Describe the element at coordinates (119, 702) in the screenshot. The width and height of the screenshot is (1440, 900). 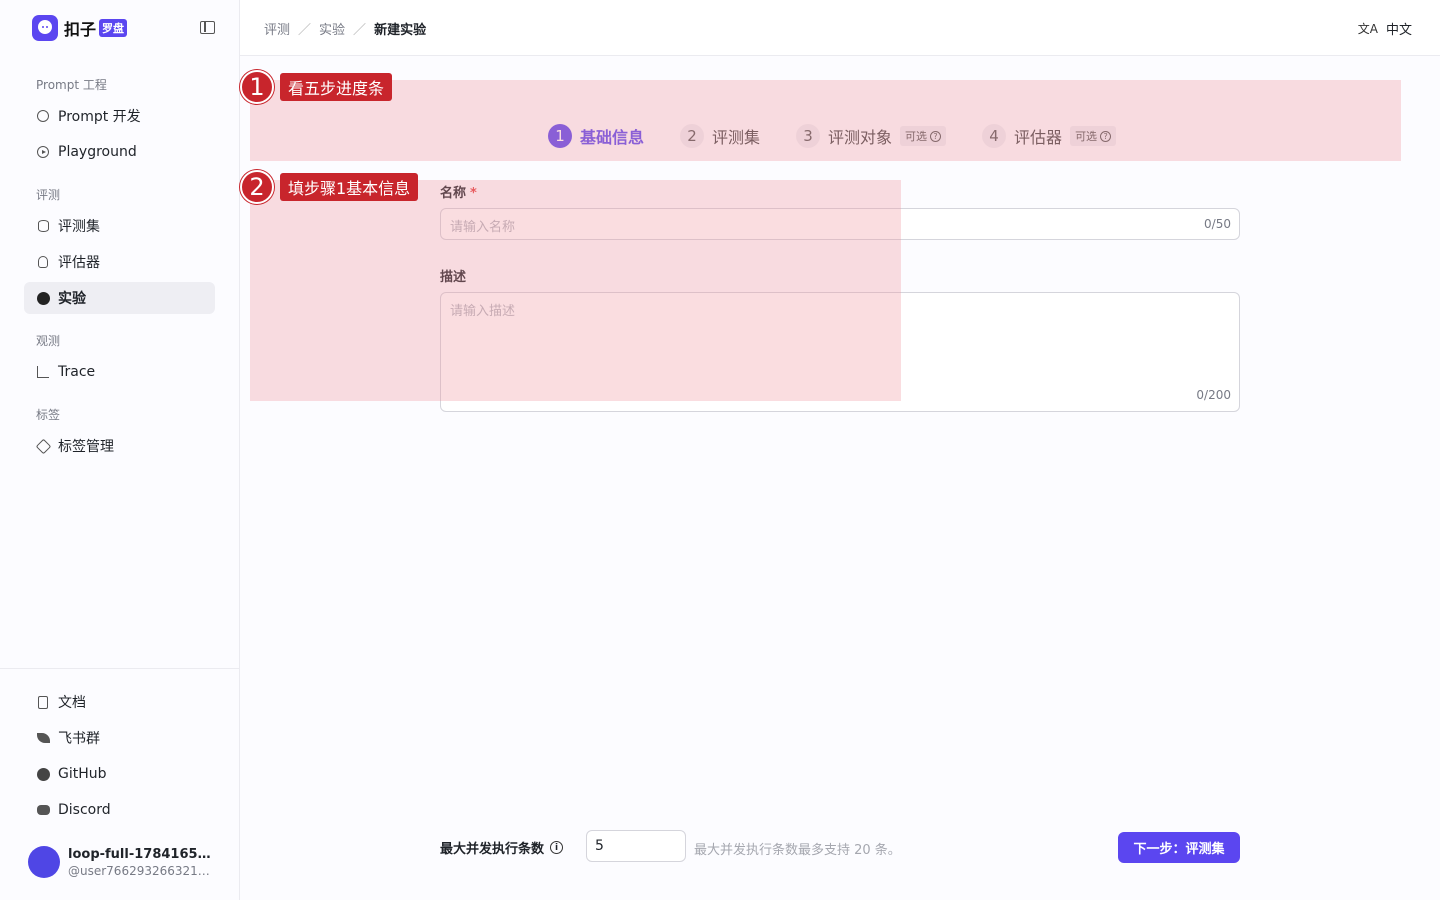
I see `sidebar-item-docs: 文档` at that location.